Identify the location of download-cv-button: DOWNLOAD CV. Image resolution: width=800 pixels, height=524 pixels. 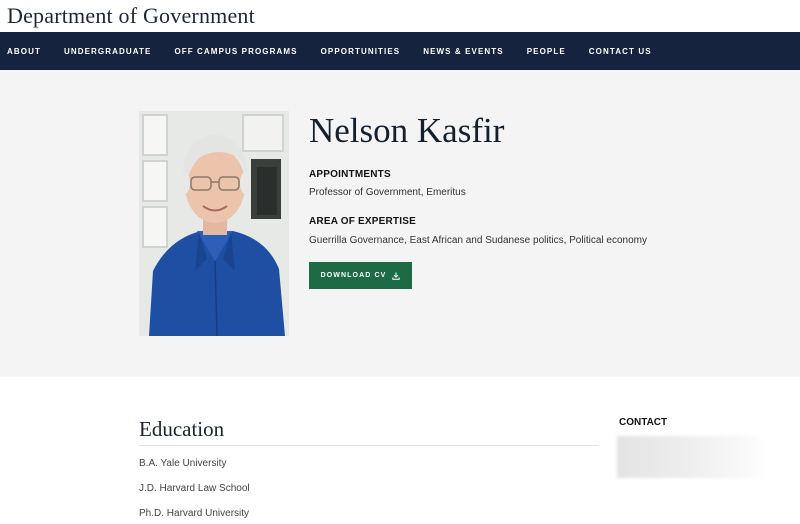
(360, 275).